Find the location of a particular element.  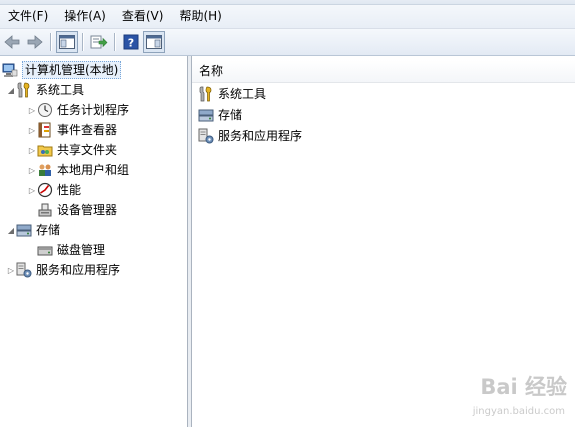

shared-folder-icon is located at coordinates (45, 150).